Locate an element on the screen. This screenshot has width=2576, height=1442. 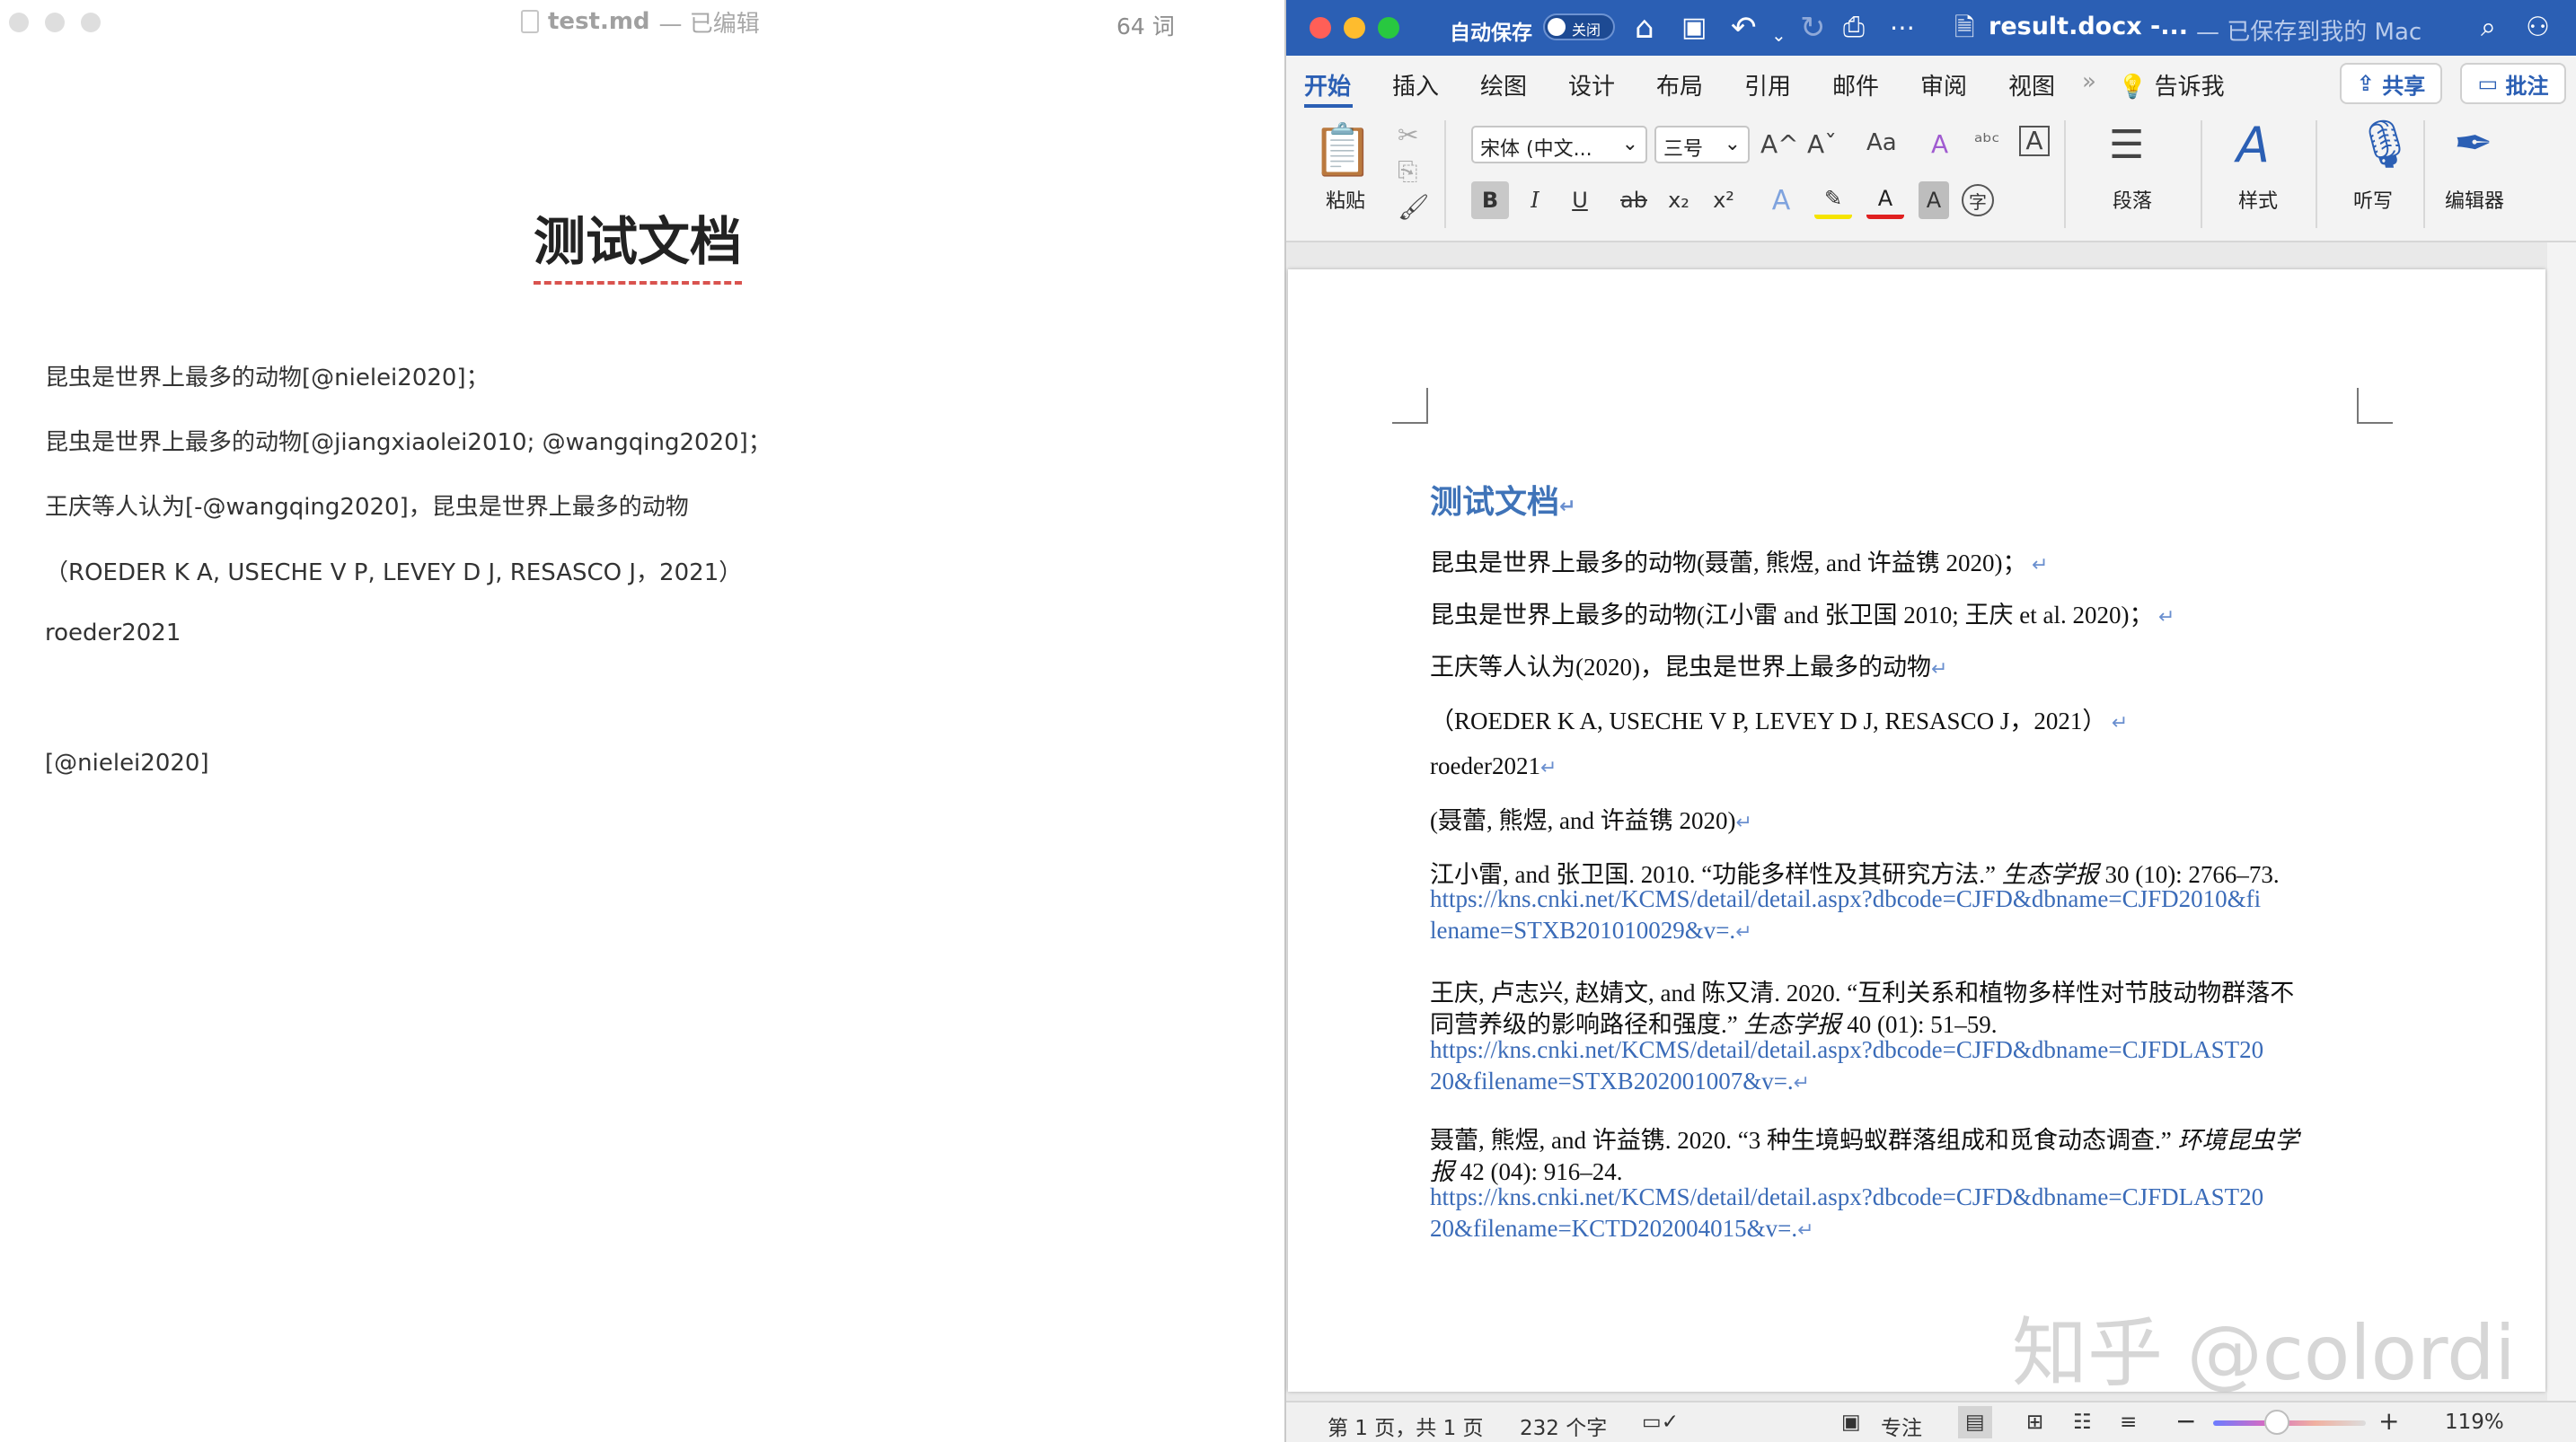
font-size-select: 三号 ⌄ is located at coordinates (1702, 144).